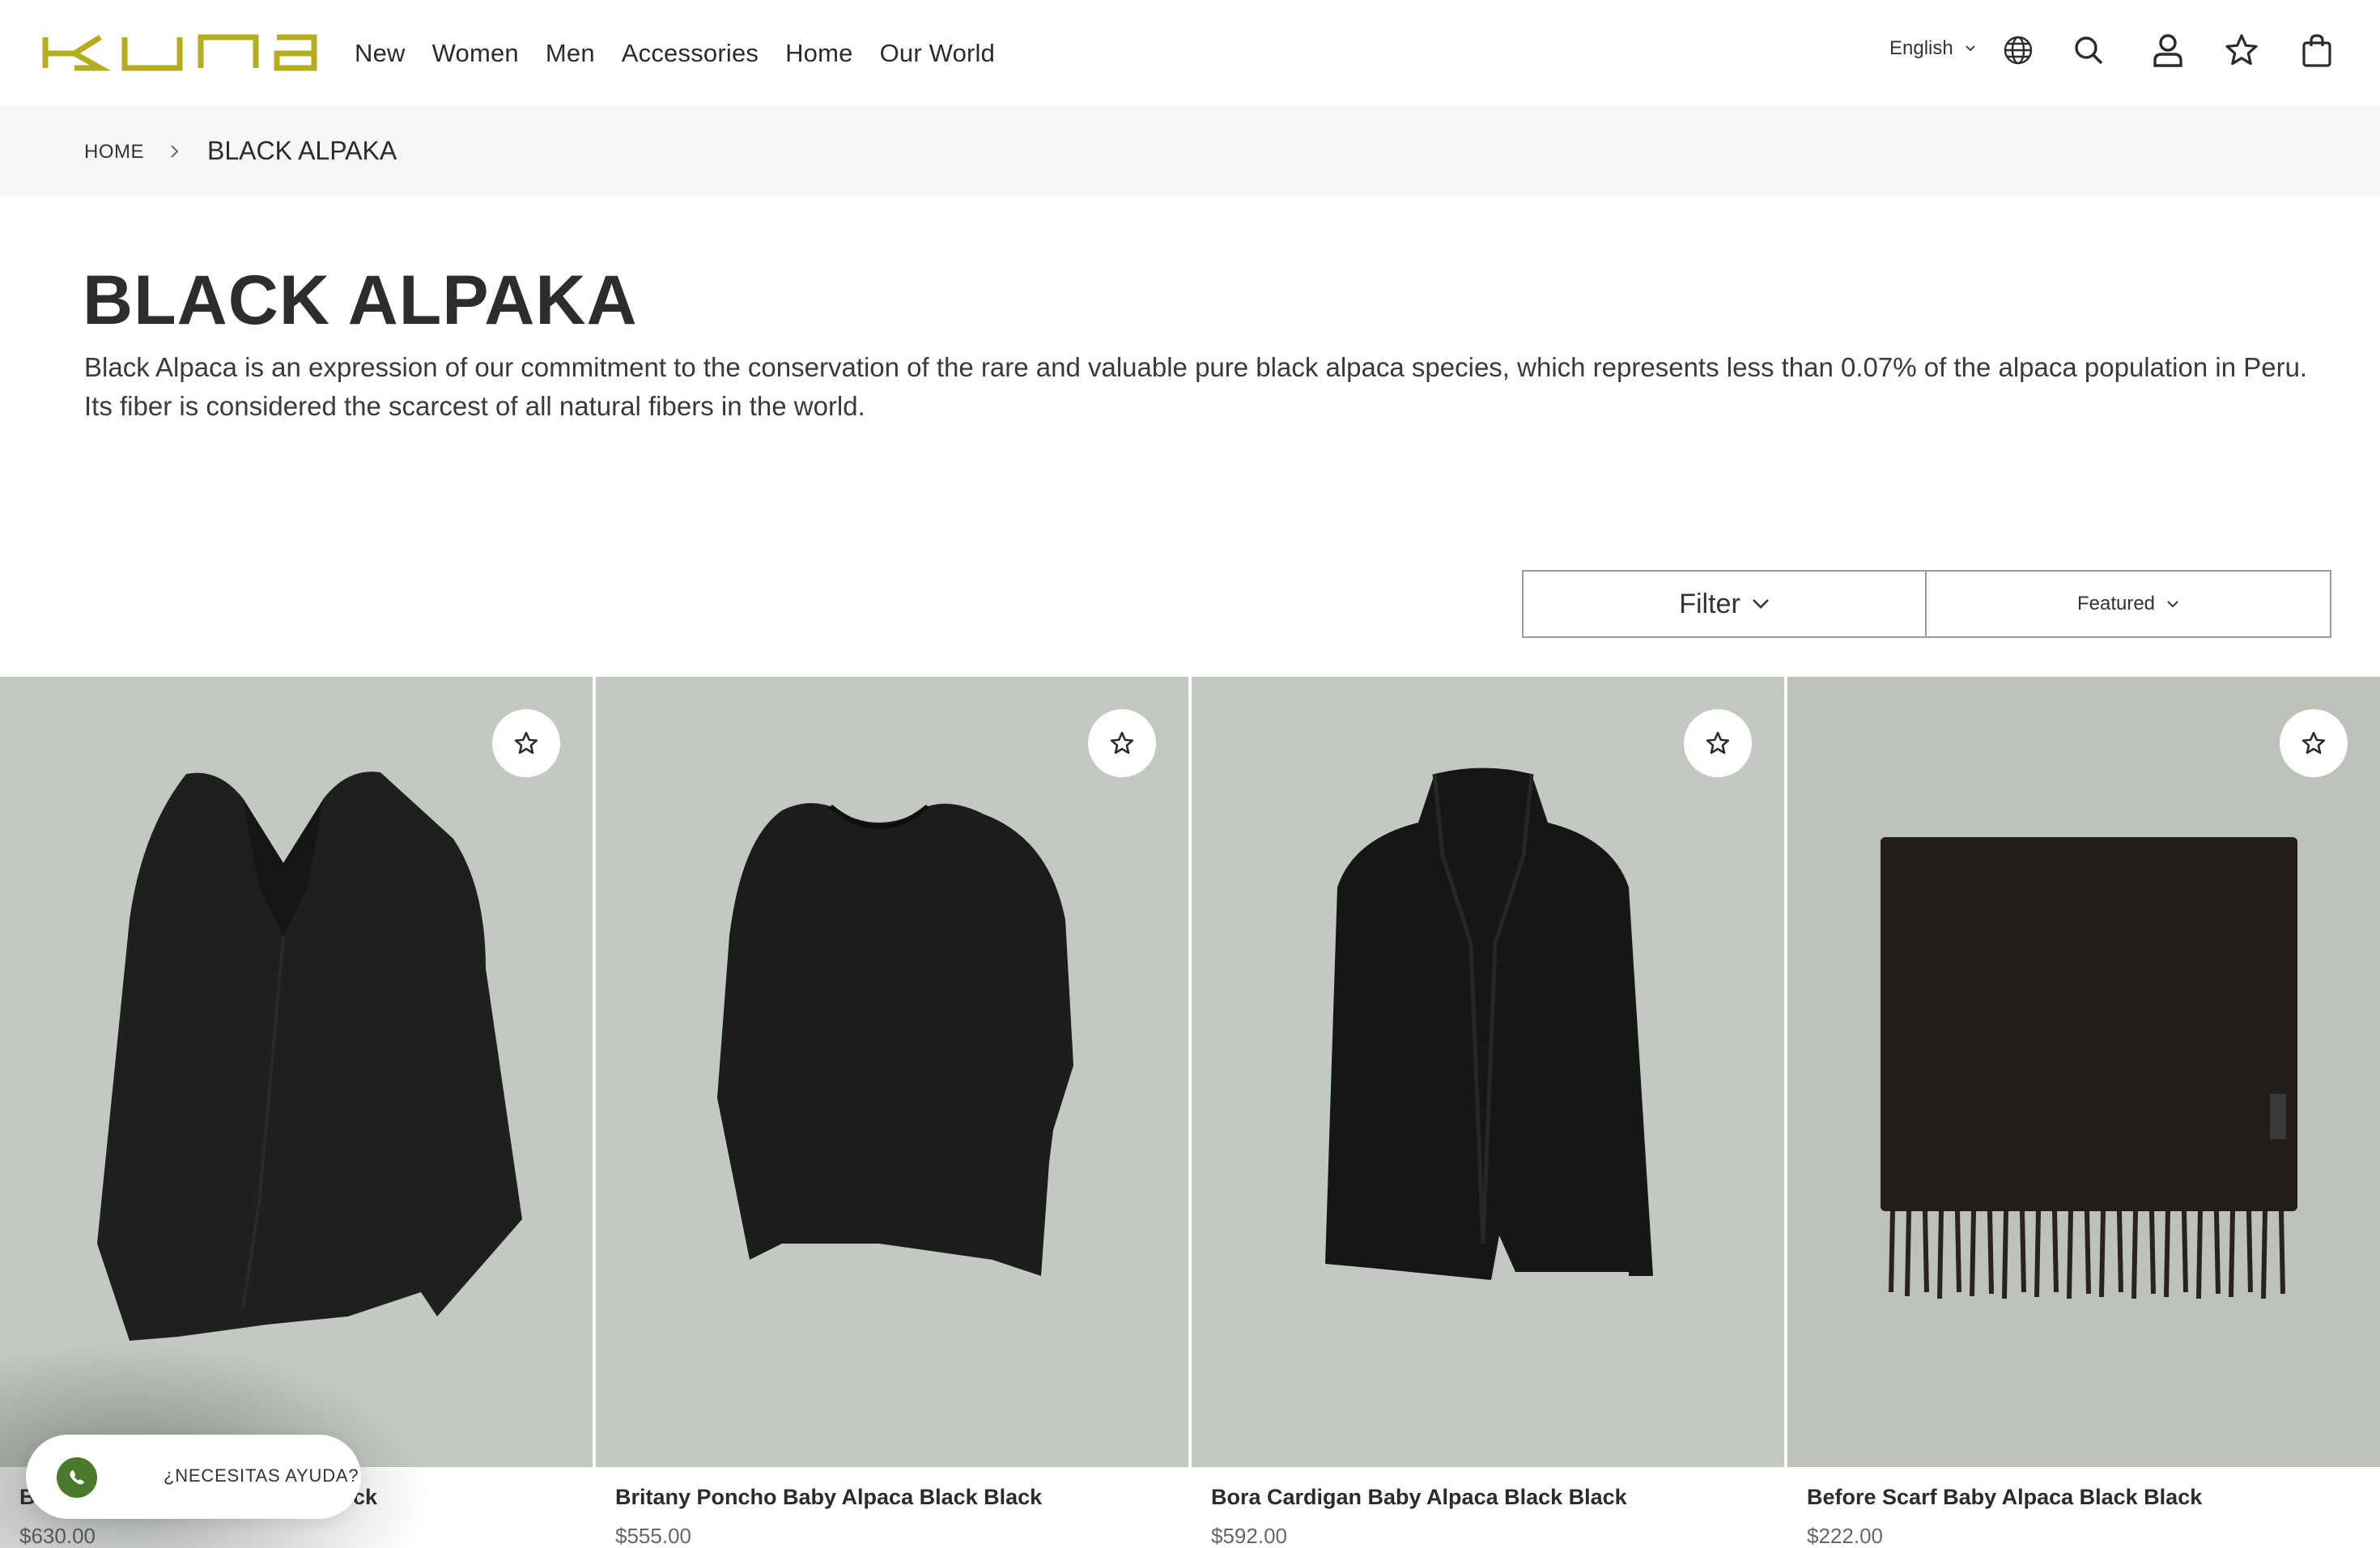 This screenshot has height=1548, width=2380. I want to click on product-price: $592.00, so click(1249, 1536).